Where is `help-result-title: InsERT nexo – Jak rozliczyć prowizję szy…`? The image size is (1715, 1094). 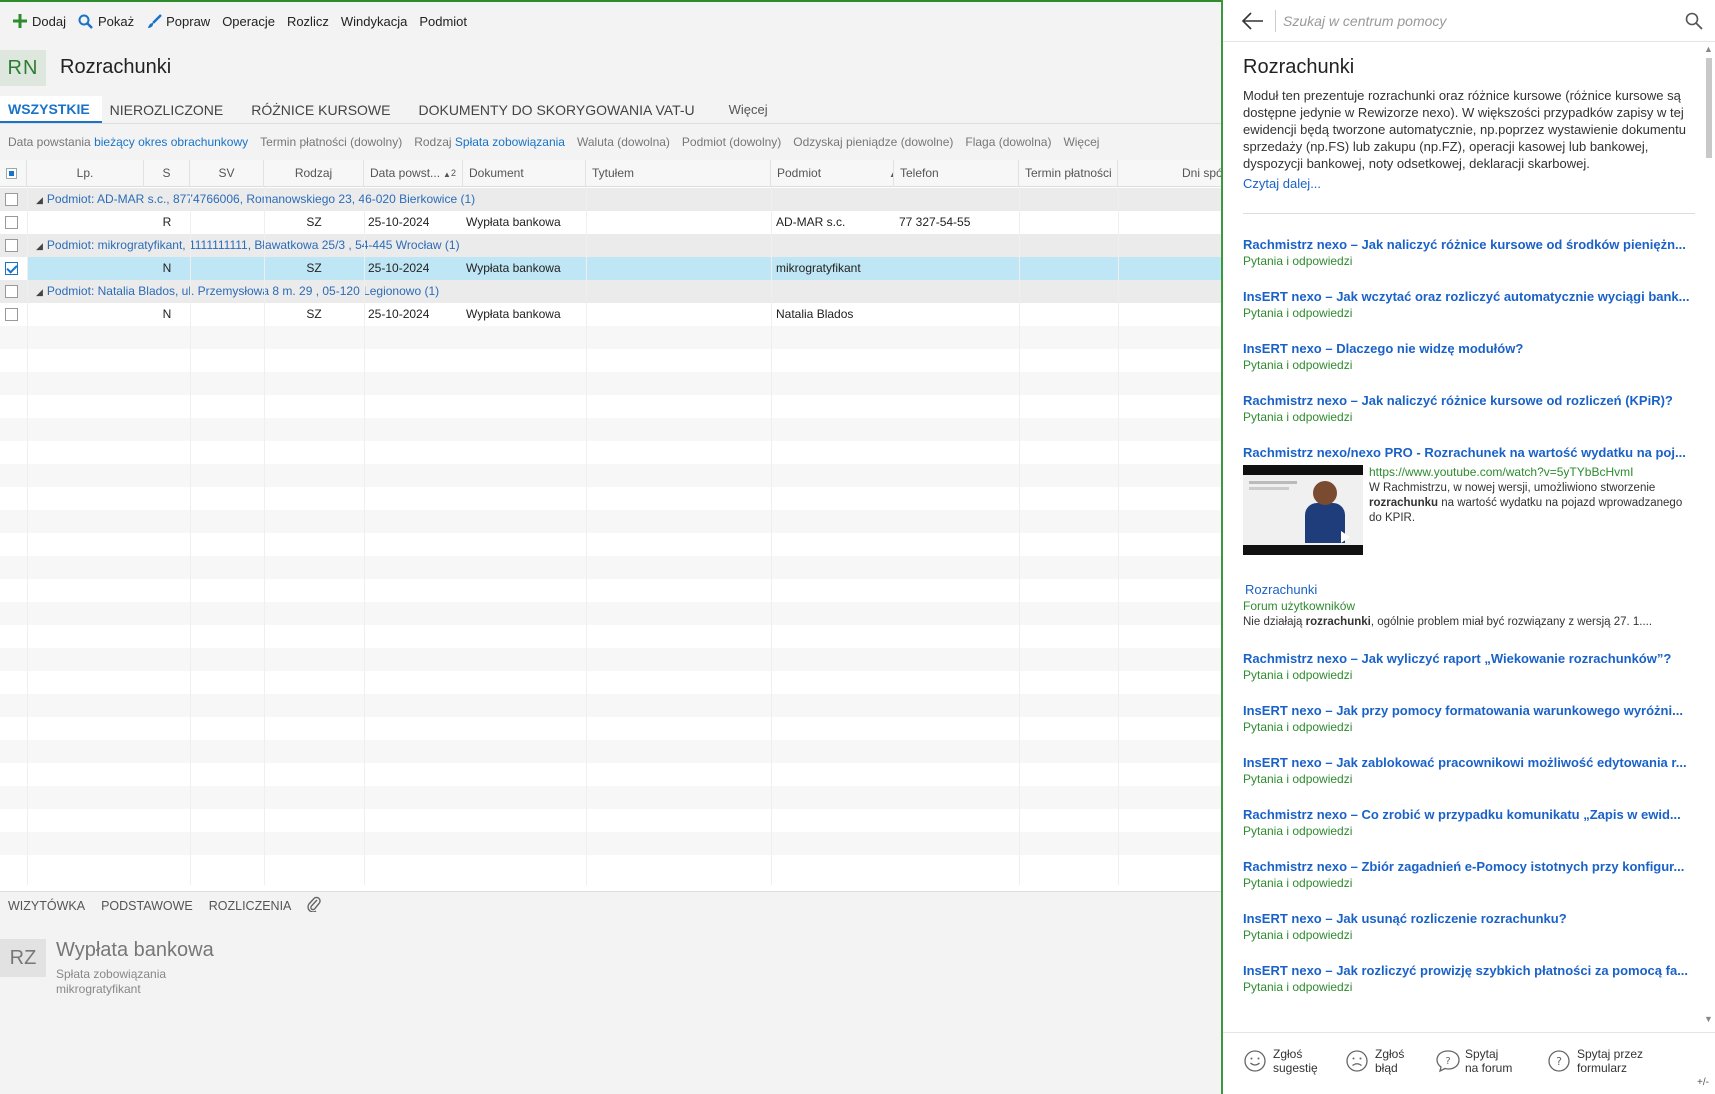
help-result-title: InsERT nexo – Jak rozliczyć prowizję szy… is located at coordinates (1469, 970).